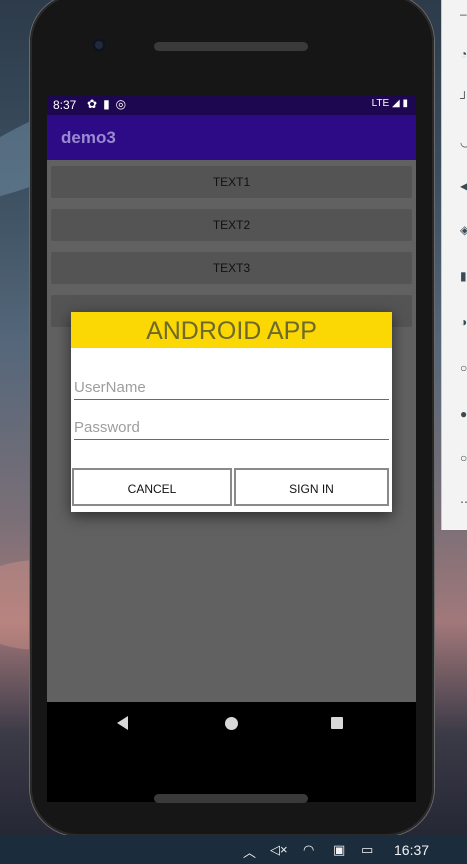 The height and width of the screenshot is (864, 467). I want to click on wifi-icon: ◠, so click(308, 850).